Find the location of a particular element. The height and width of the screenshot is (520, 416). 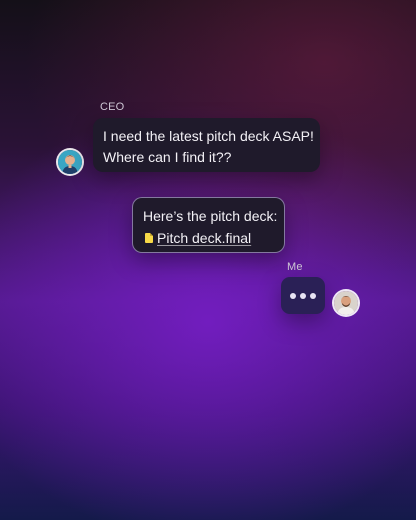

ceo-sender-label: CEO is located at coordinates (112, 107).